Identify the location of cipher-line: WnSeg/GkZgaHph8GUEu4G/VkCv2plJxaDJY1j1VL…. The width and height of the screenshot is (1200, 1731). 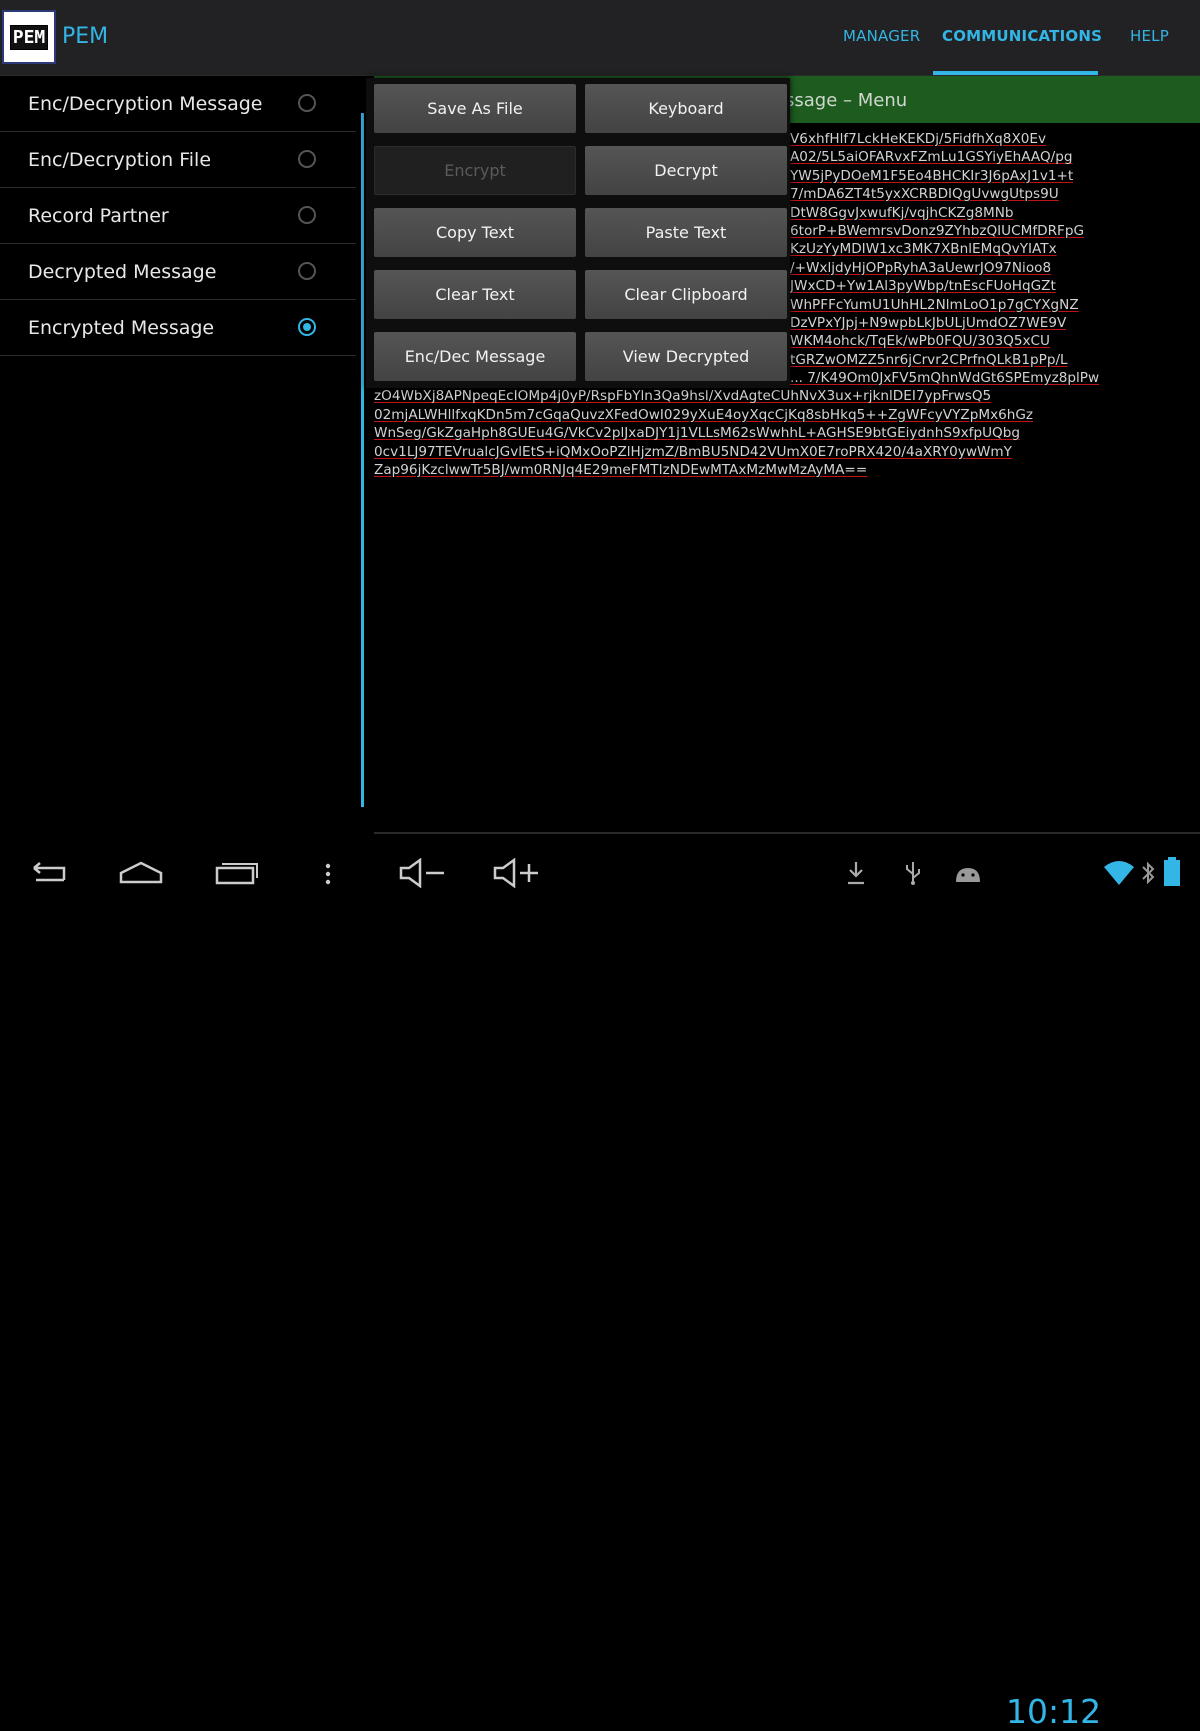
(697, 433).